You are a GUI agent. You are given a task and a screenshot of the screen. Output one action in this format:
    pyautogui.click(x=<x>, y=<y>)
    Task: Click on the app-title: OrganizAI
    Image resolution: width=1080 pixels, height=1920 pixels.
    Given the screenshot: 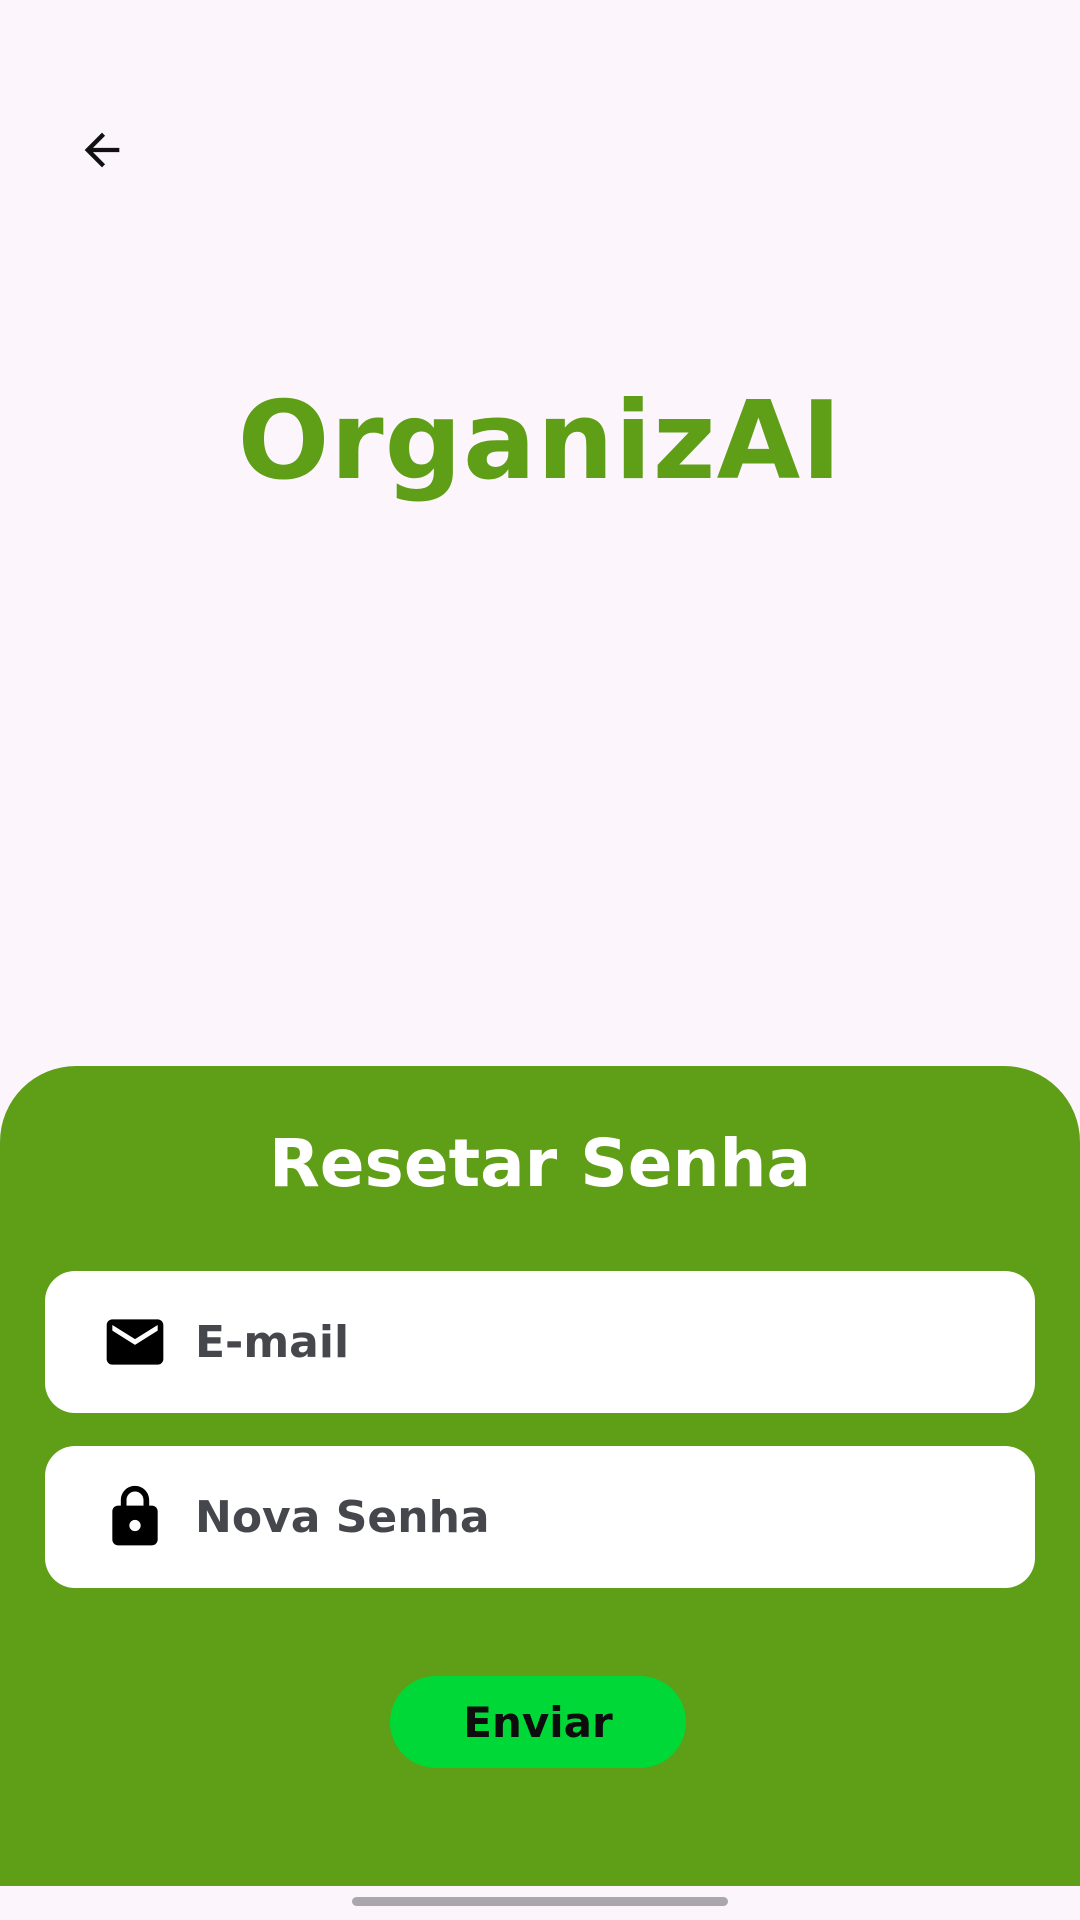 What is the action you would take?
    pyautogui.click(x=540, y=441)
    